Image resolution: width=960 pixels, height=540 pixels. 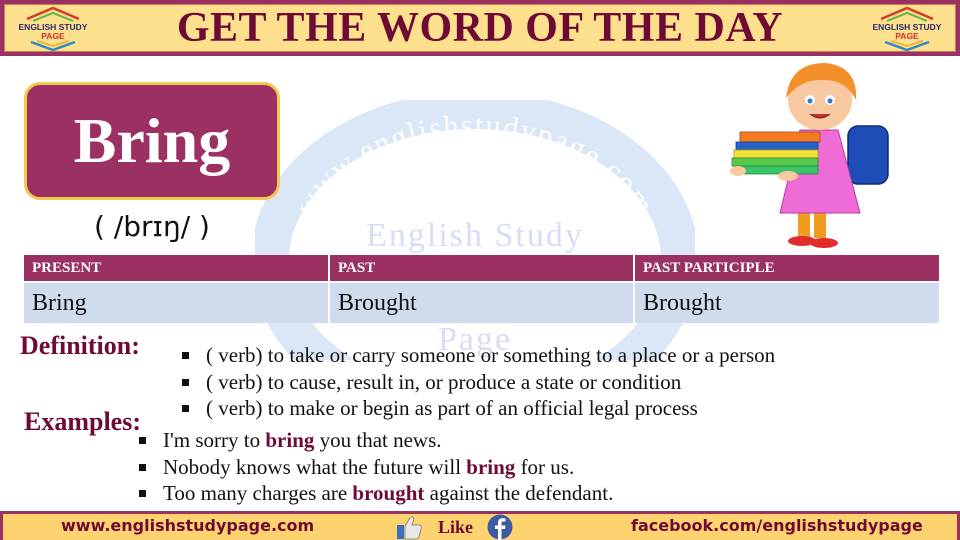 I want to click on cell-past: Brought, so click(x=482, y=302).